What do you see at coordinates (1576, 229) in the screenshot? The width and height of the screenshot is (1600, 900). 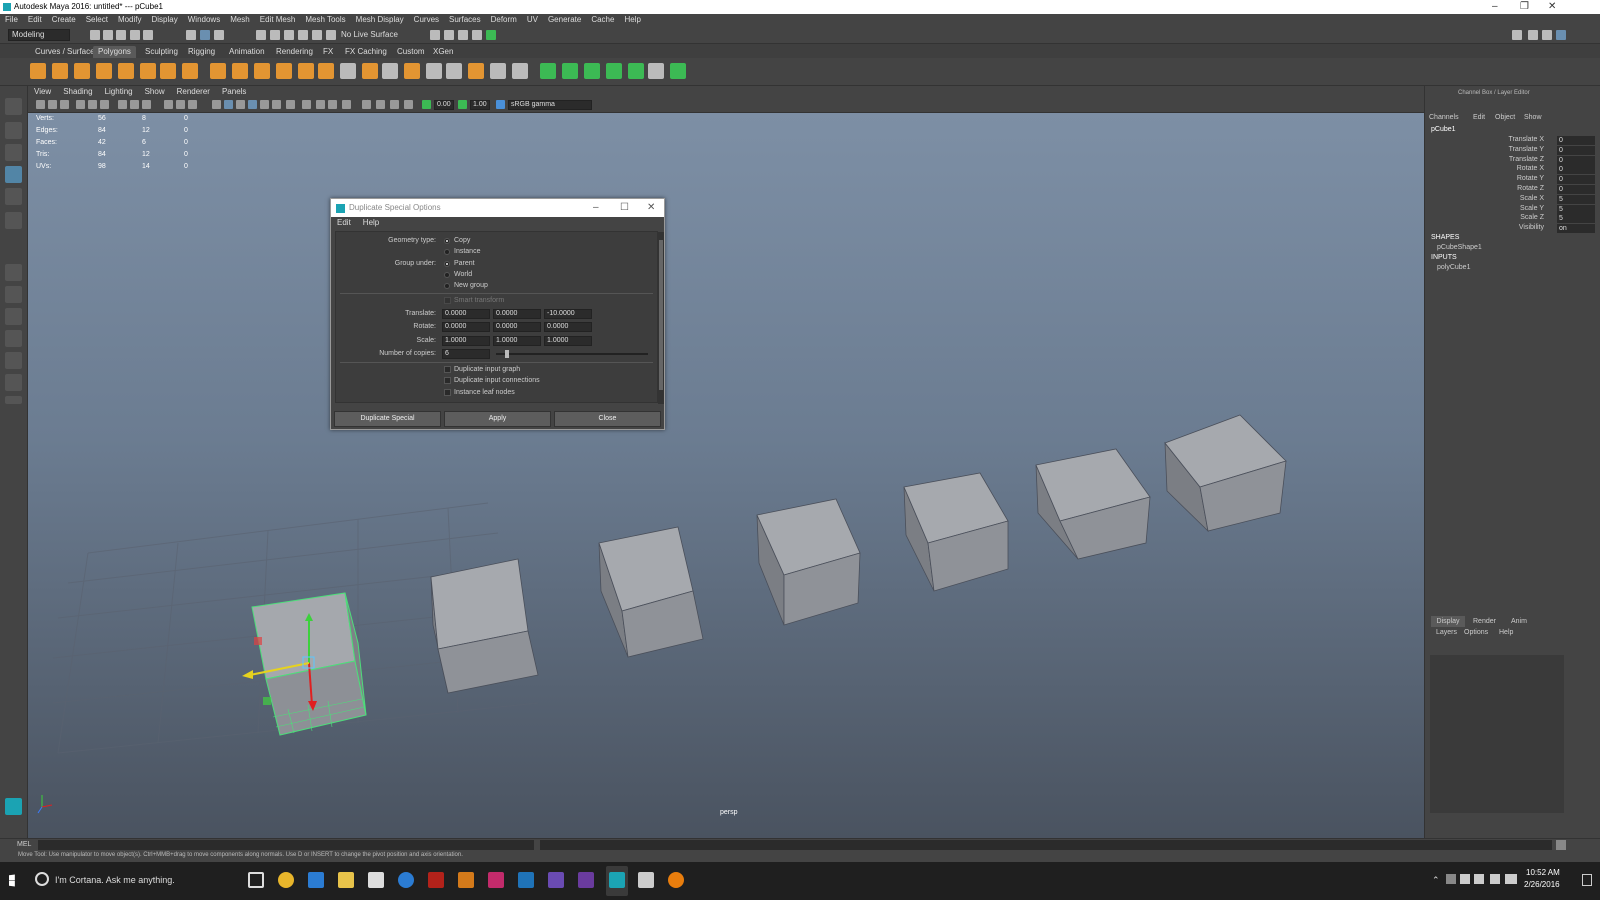 I see `cb-attr-value: on` at bounding box center [1576, 229].